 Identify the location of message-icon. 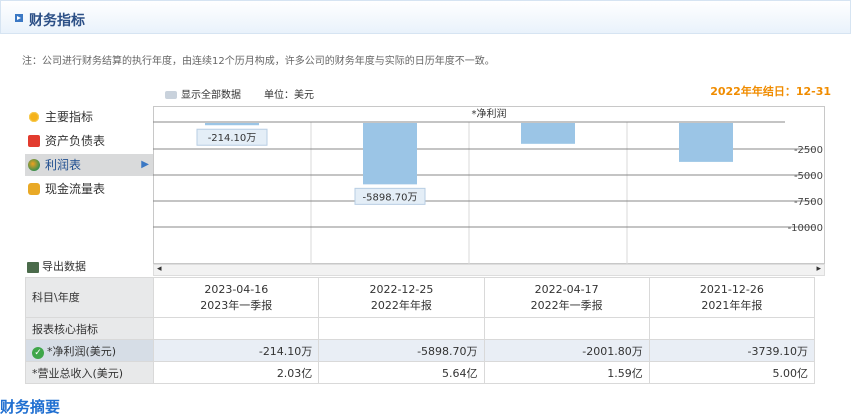
(171, 95).